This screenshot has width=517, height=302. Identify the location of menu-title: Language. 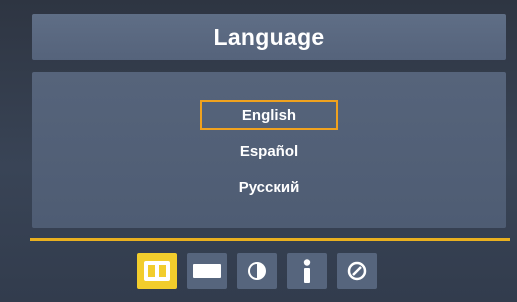
(269, 36).